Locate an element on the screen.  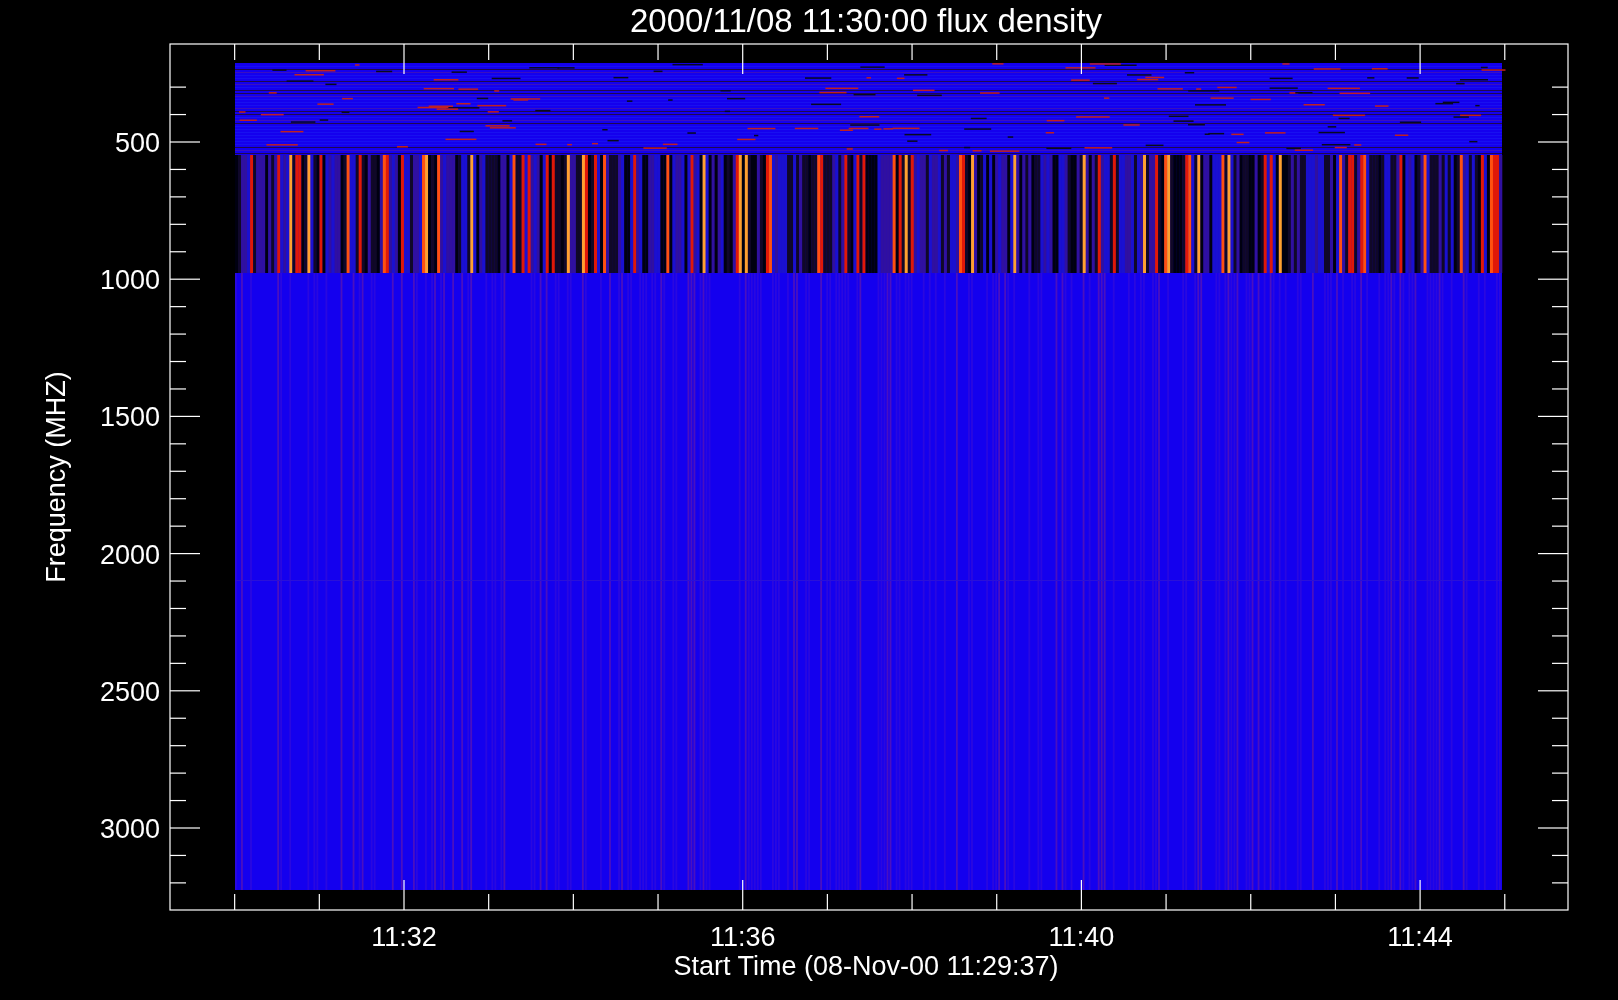
tick-label: 1500 is located at coordinates (129, 417).